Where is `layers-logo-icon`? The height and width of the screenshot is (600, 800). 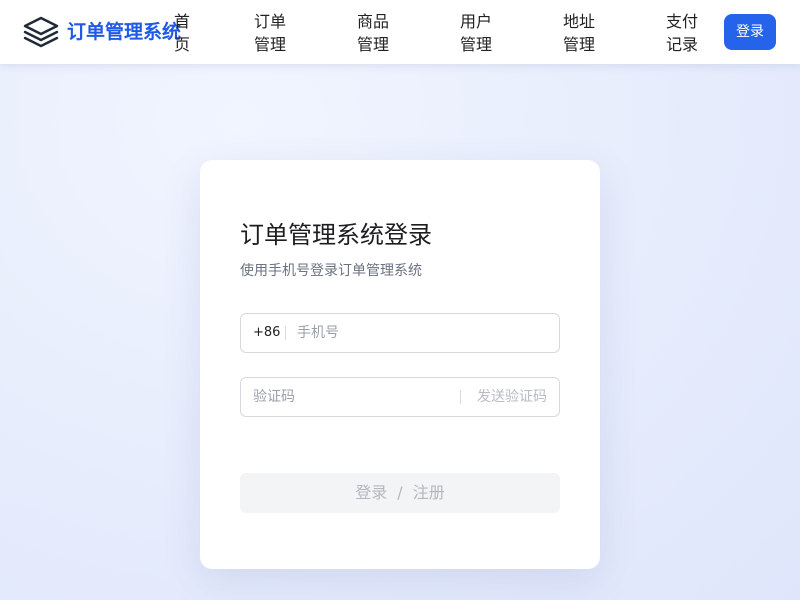
layers-logo-icon is located at coordinates (41, 32).